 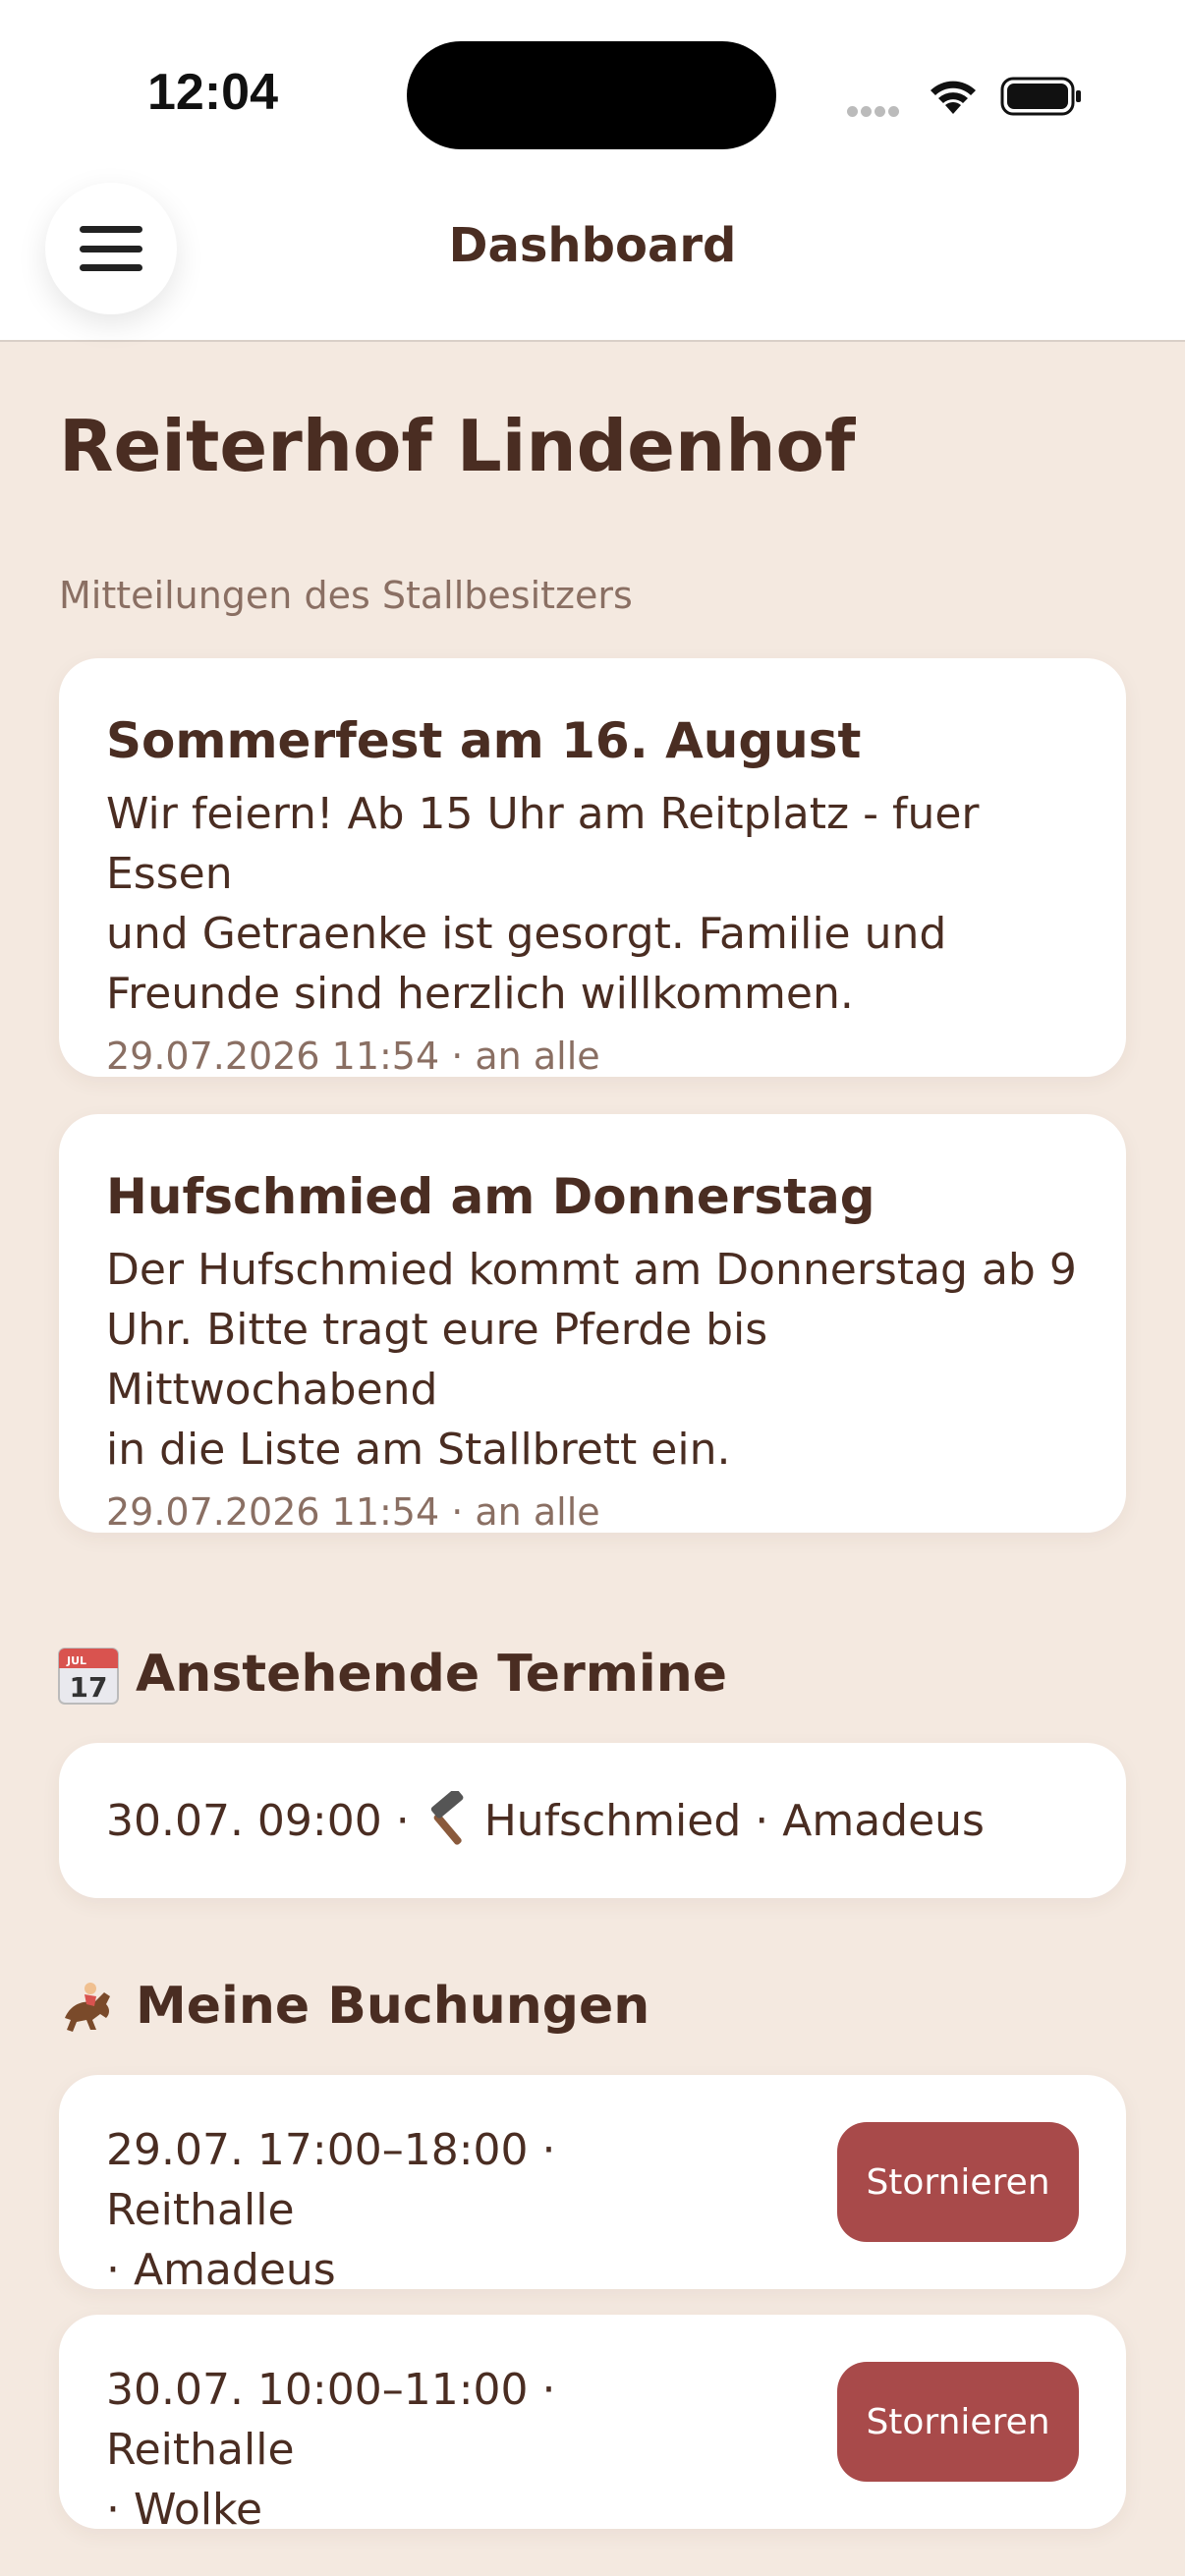 I want to click on svg-text: JUL, so click(x=76, y=1660).